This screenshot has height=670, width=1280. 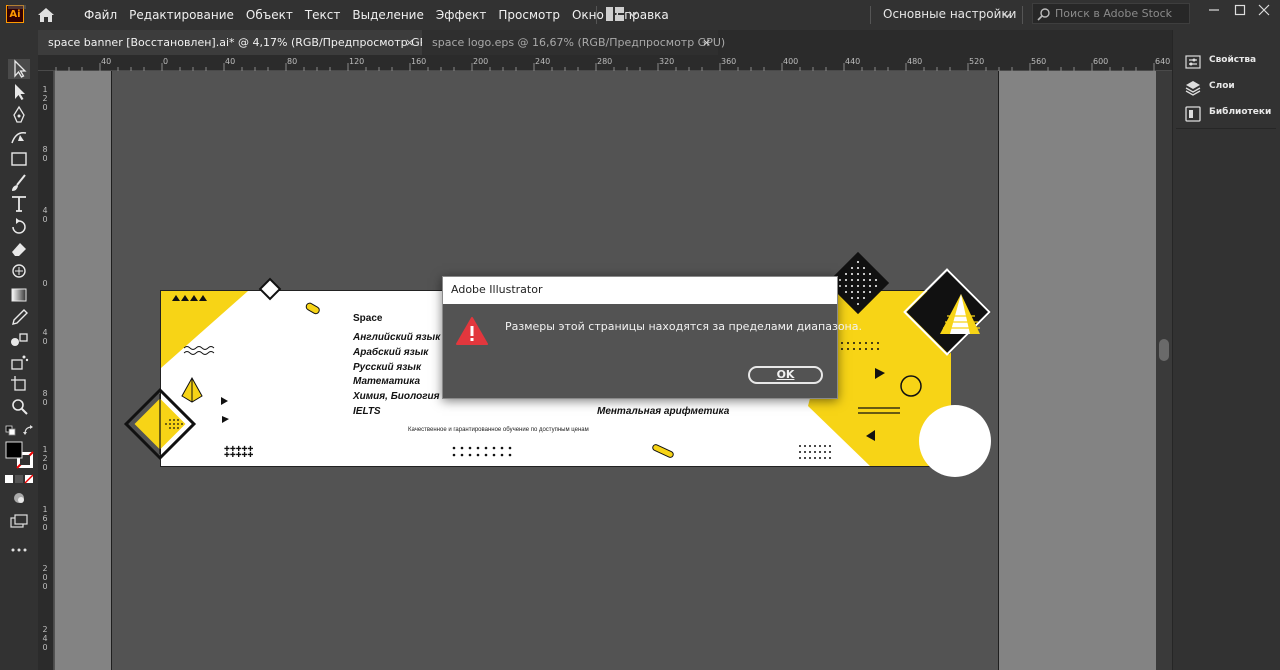 What do you see at coordinates (387, 15) in the screenshot?
I see `menu-select: Выделение` at bounding box center [387, 15].